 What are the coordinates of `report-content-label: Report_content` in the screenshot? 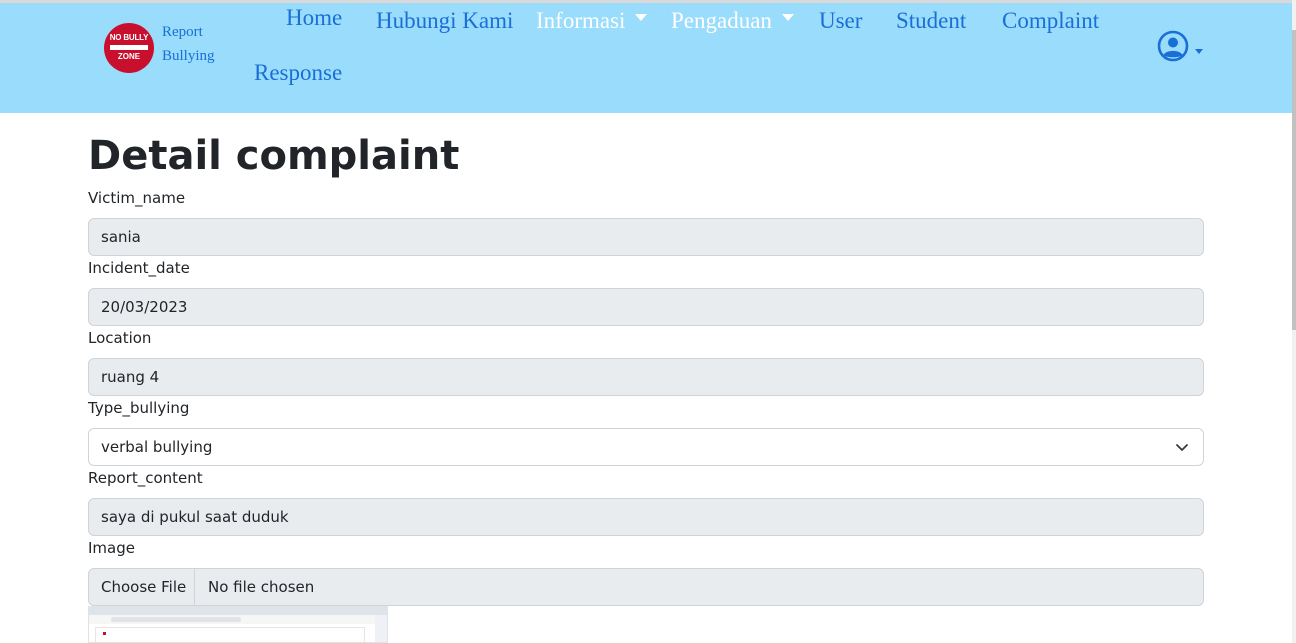 It's located at (145, 478).